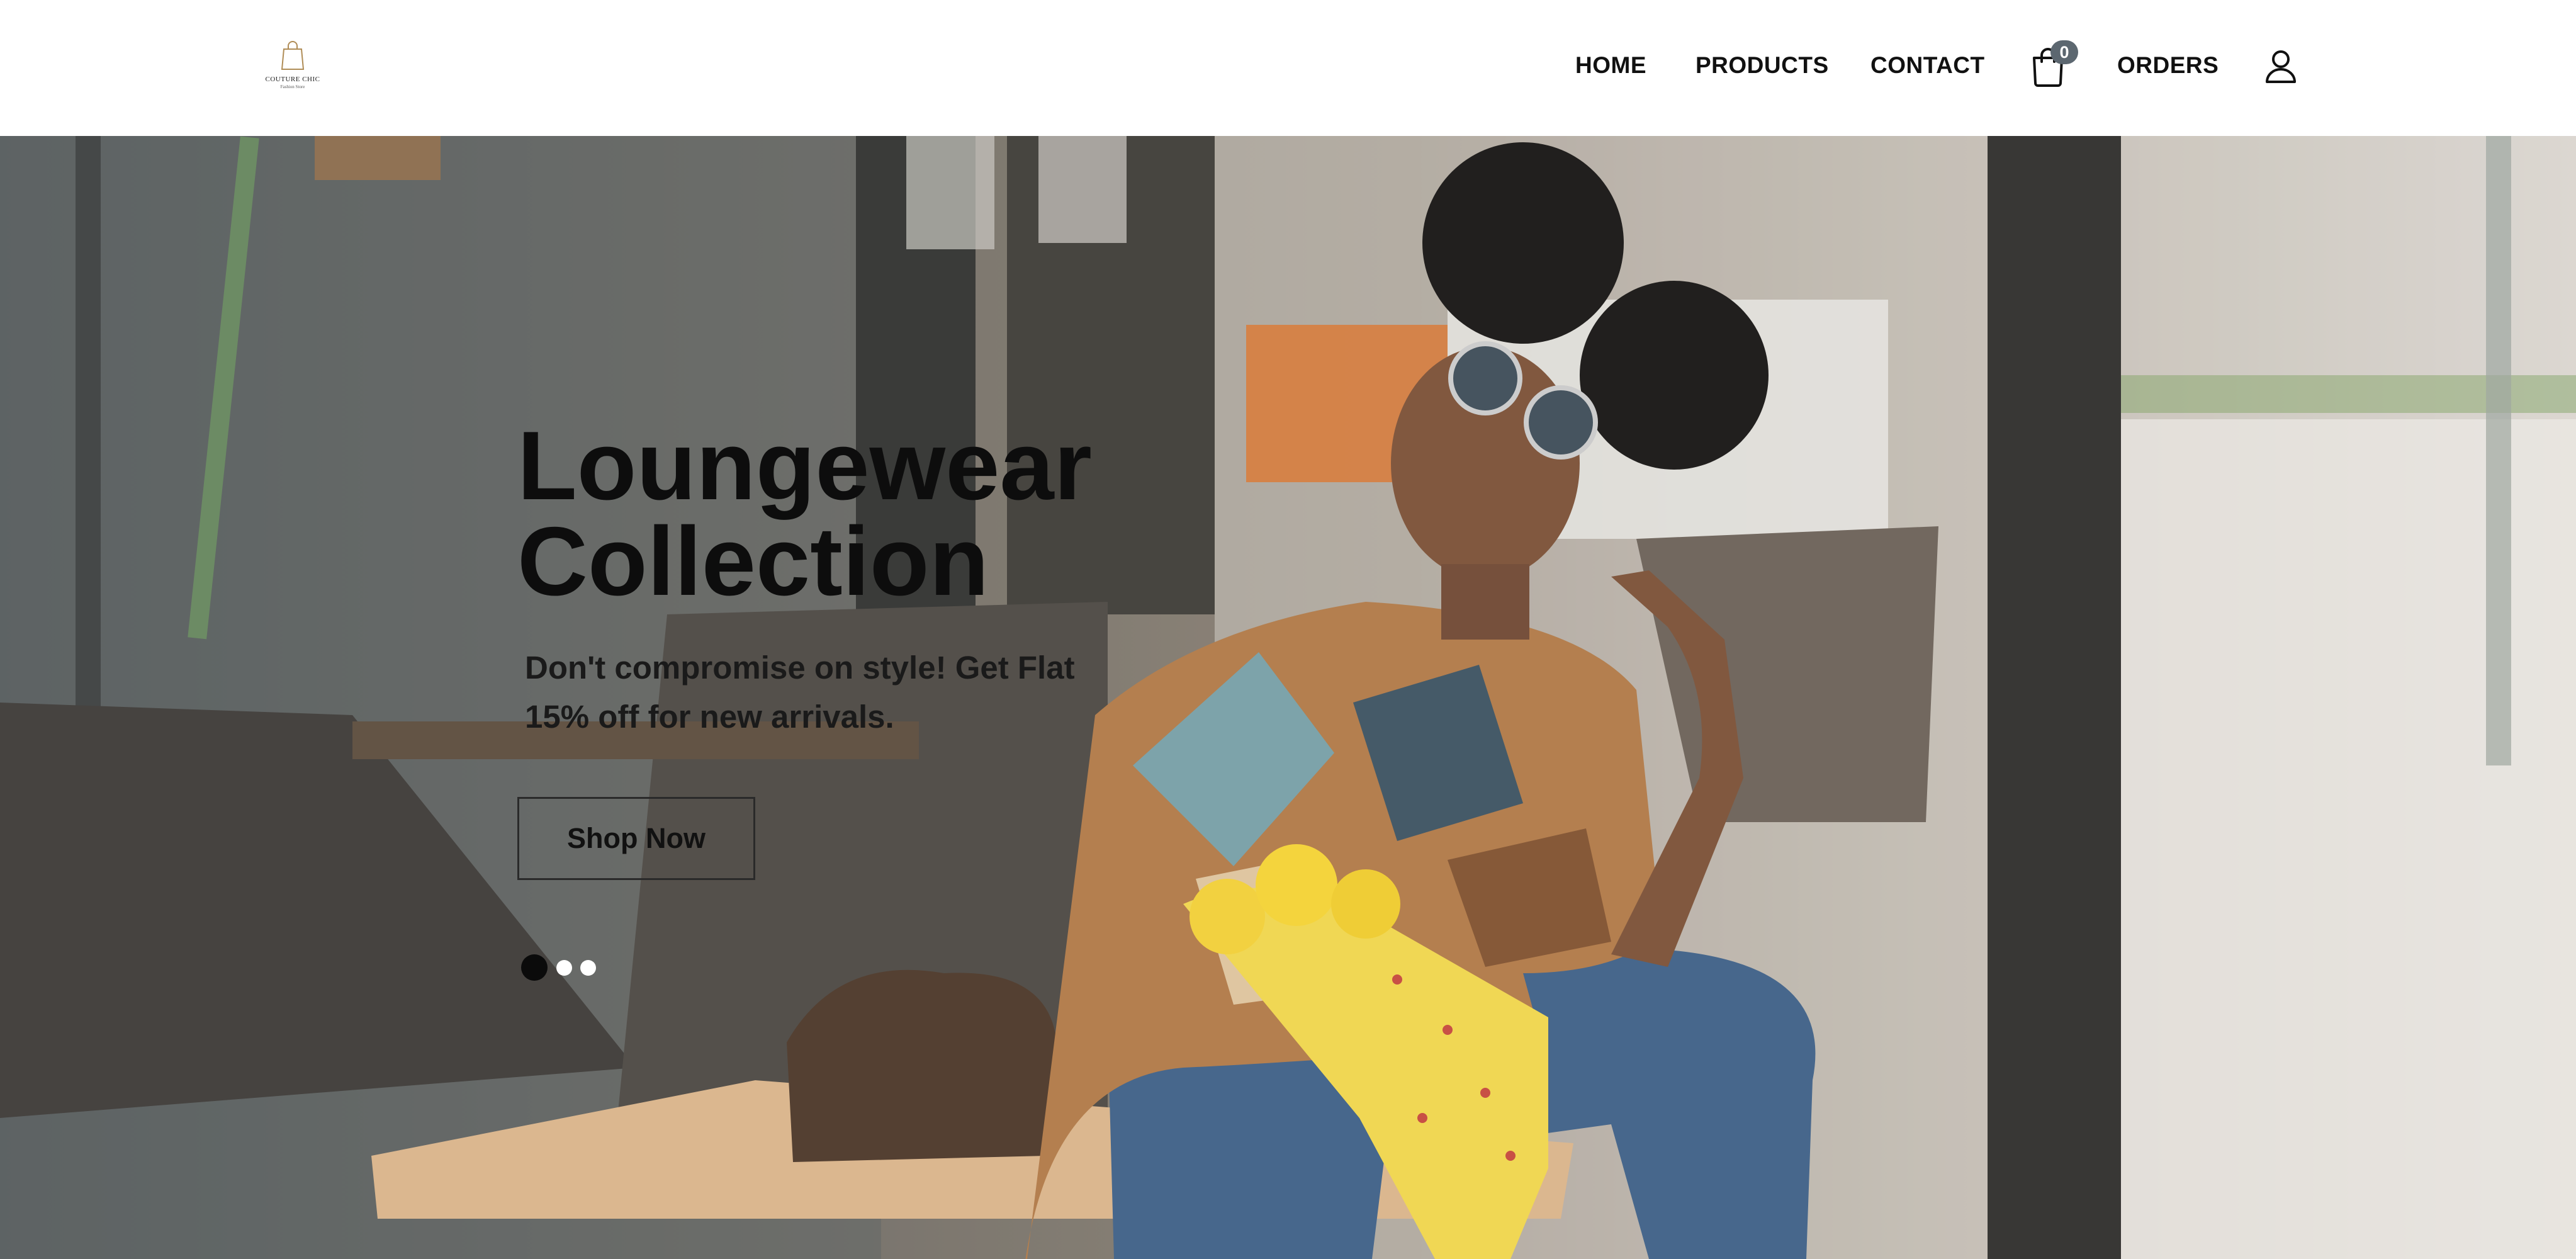 The width and height of the screenshot is (2576, 1259). What do you see at coordinates (804, 465) in the screenshot?
I see `hero-title-line-1: Loungewear` at bounding box center [804, 465].